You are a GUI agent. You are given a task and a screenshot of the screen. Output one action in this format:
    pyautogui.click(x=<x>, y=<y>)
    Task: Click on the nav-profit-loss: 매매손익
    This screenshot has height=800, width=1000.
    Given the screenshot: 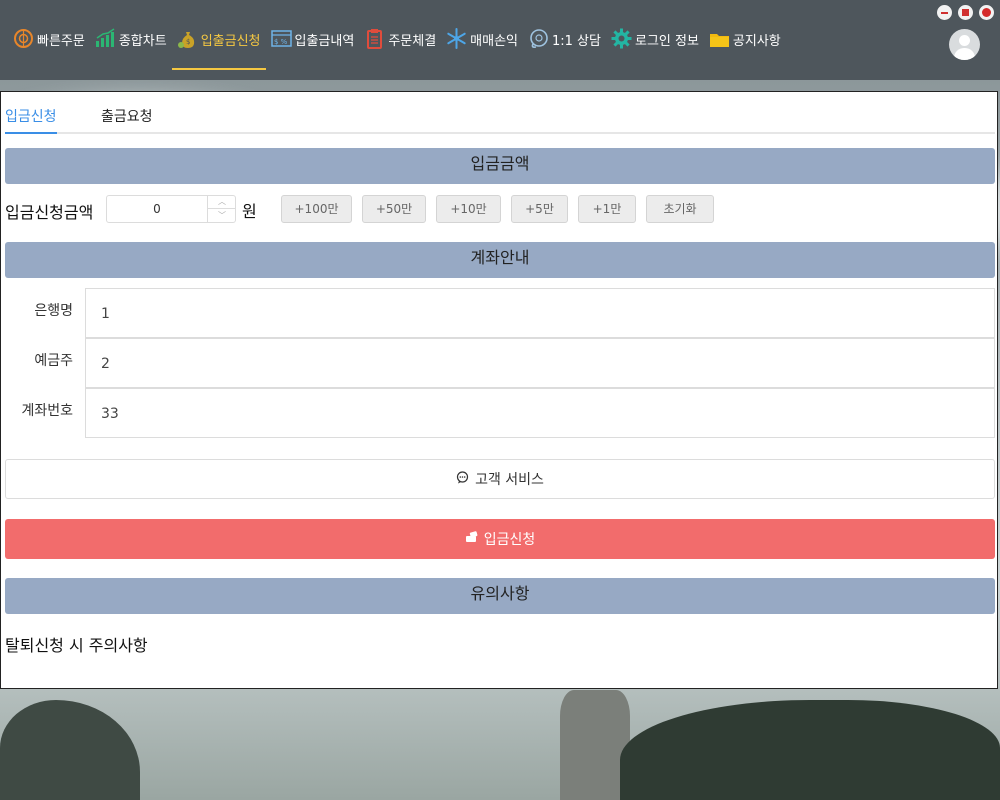 What is the action you would take?
    pyautogui.click(x=482, y=46)
    